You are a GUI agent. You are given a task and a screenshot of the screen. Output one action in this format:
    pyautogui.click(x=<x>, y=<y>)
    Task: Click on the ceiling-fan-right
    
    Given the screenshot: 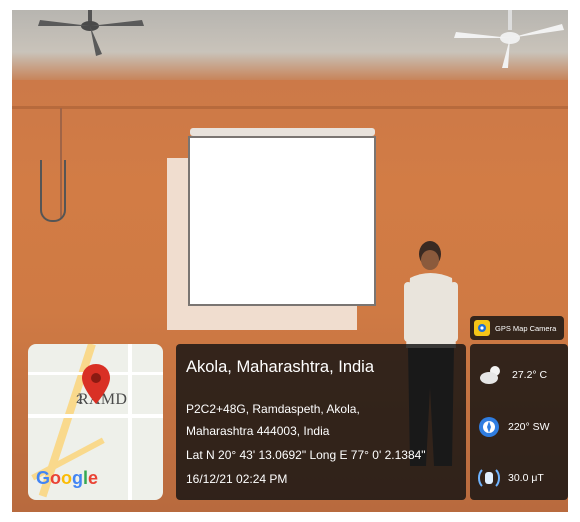 What is the action you would take?
    pyautogui.click(x=509, y=39)
    